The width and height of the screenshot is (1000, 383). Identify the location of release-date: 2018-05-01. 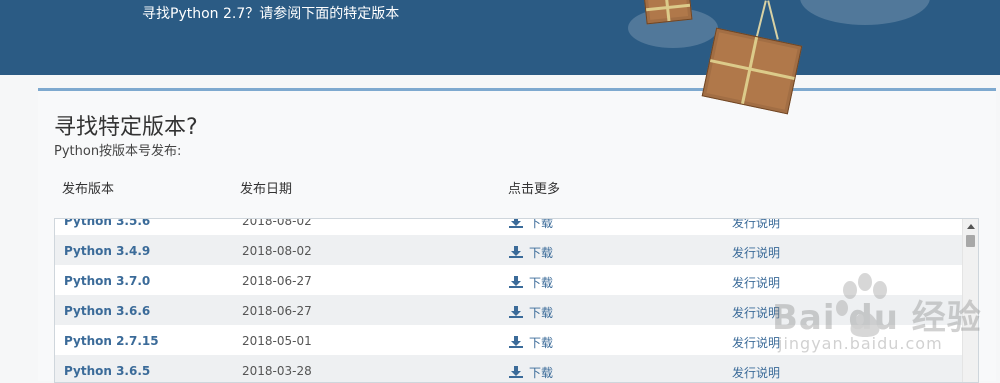
(277, 341).